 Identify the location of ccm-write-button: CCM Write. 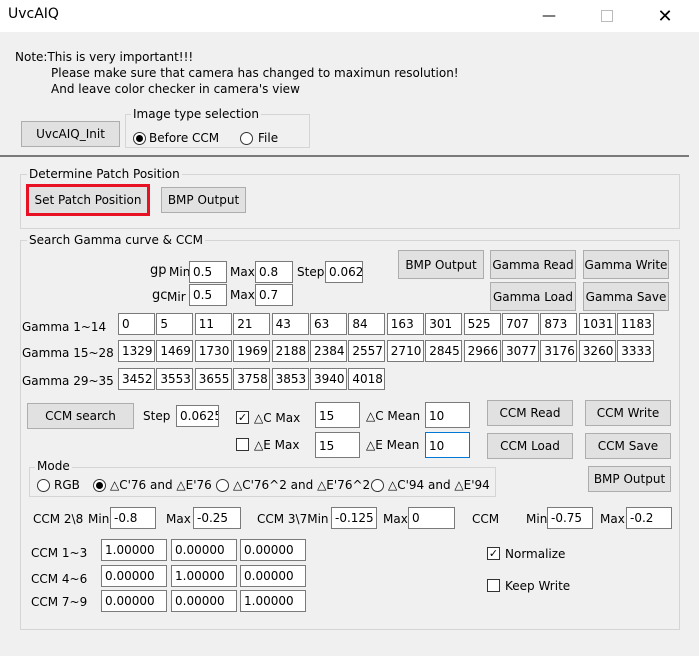
(628, 413).